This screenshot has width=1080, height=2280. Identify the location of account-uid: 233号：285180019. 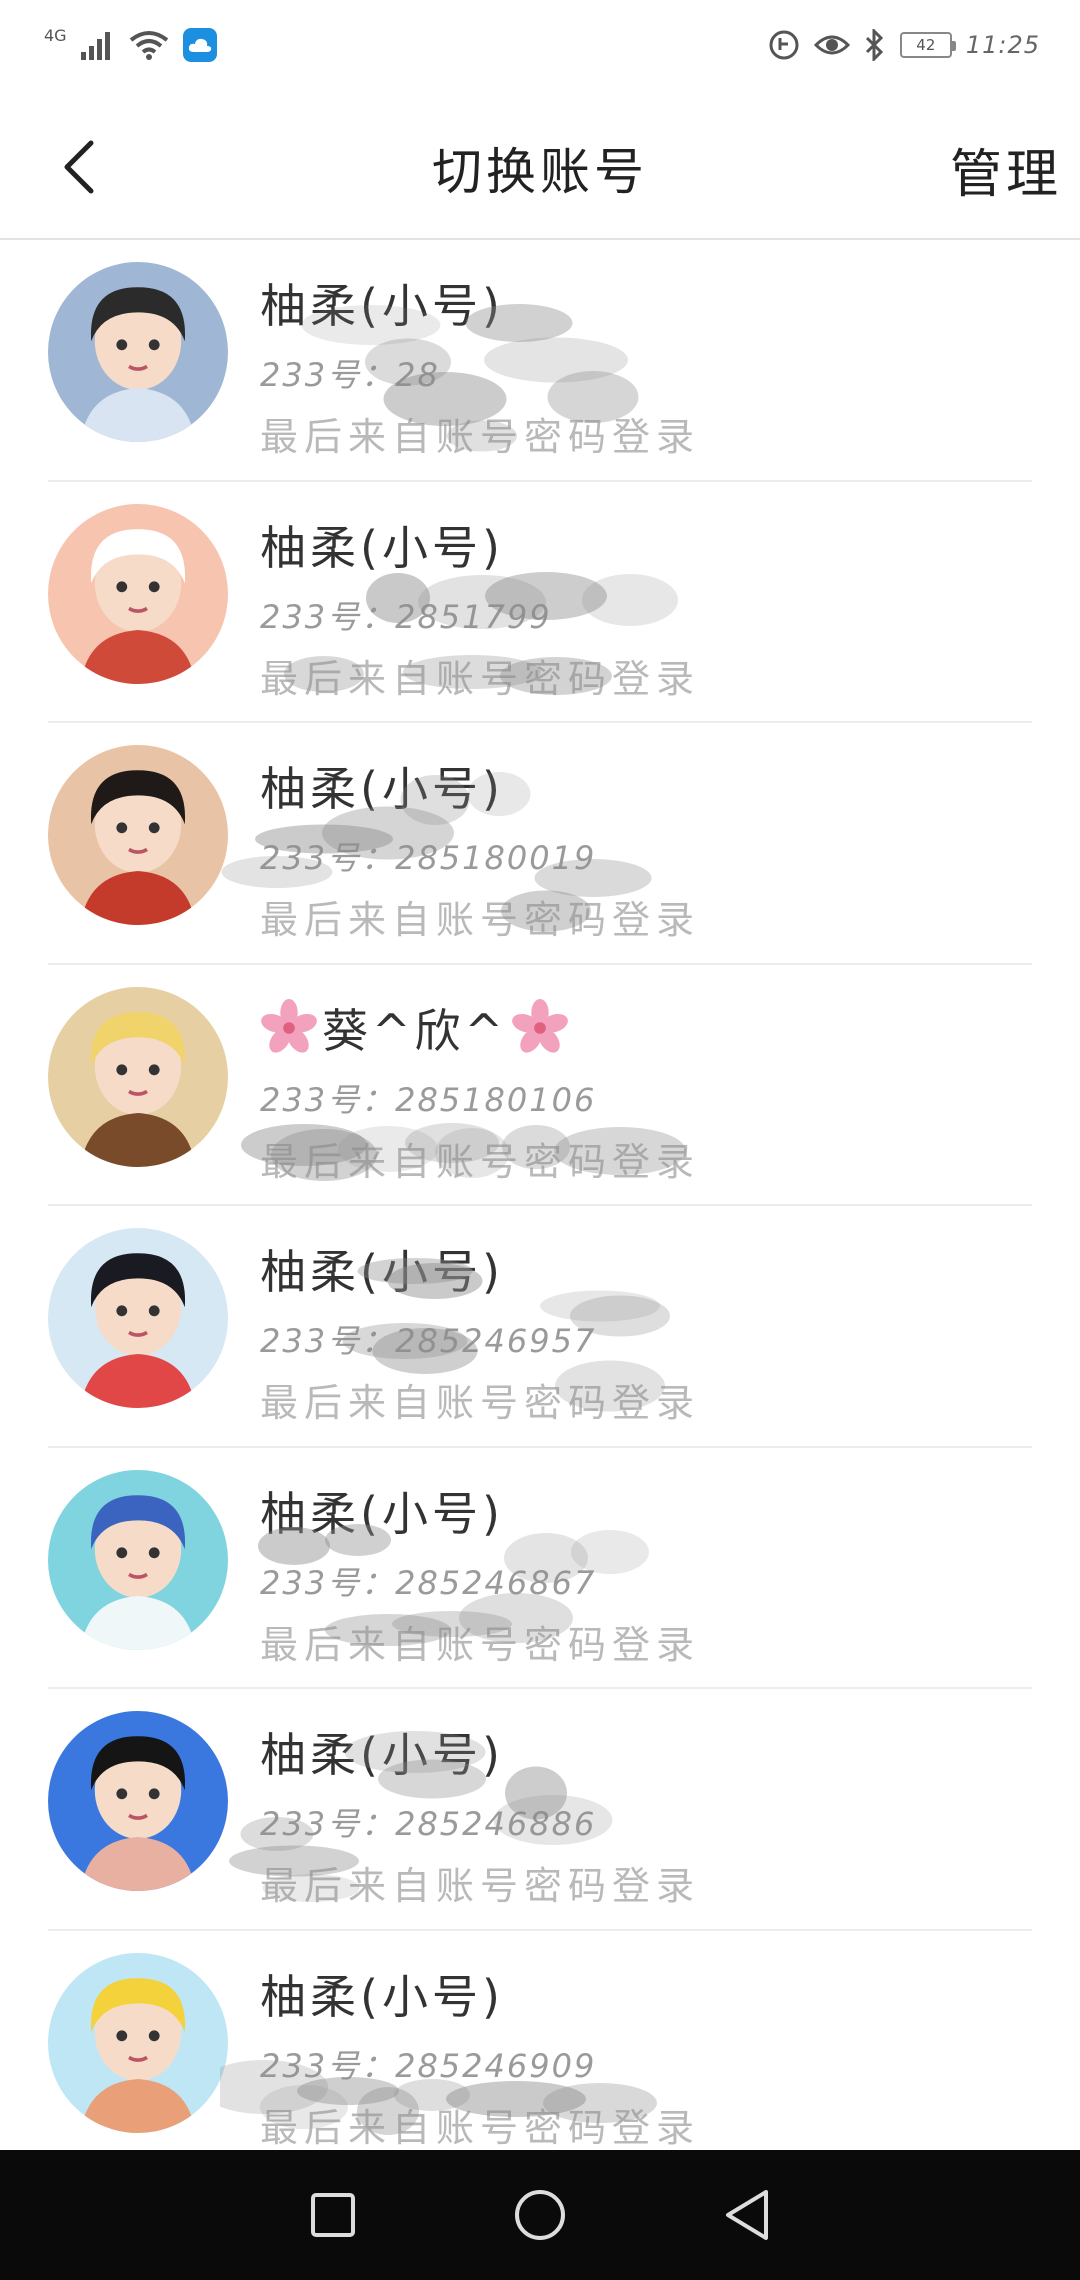
(428, 858).